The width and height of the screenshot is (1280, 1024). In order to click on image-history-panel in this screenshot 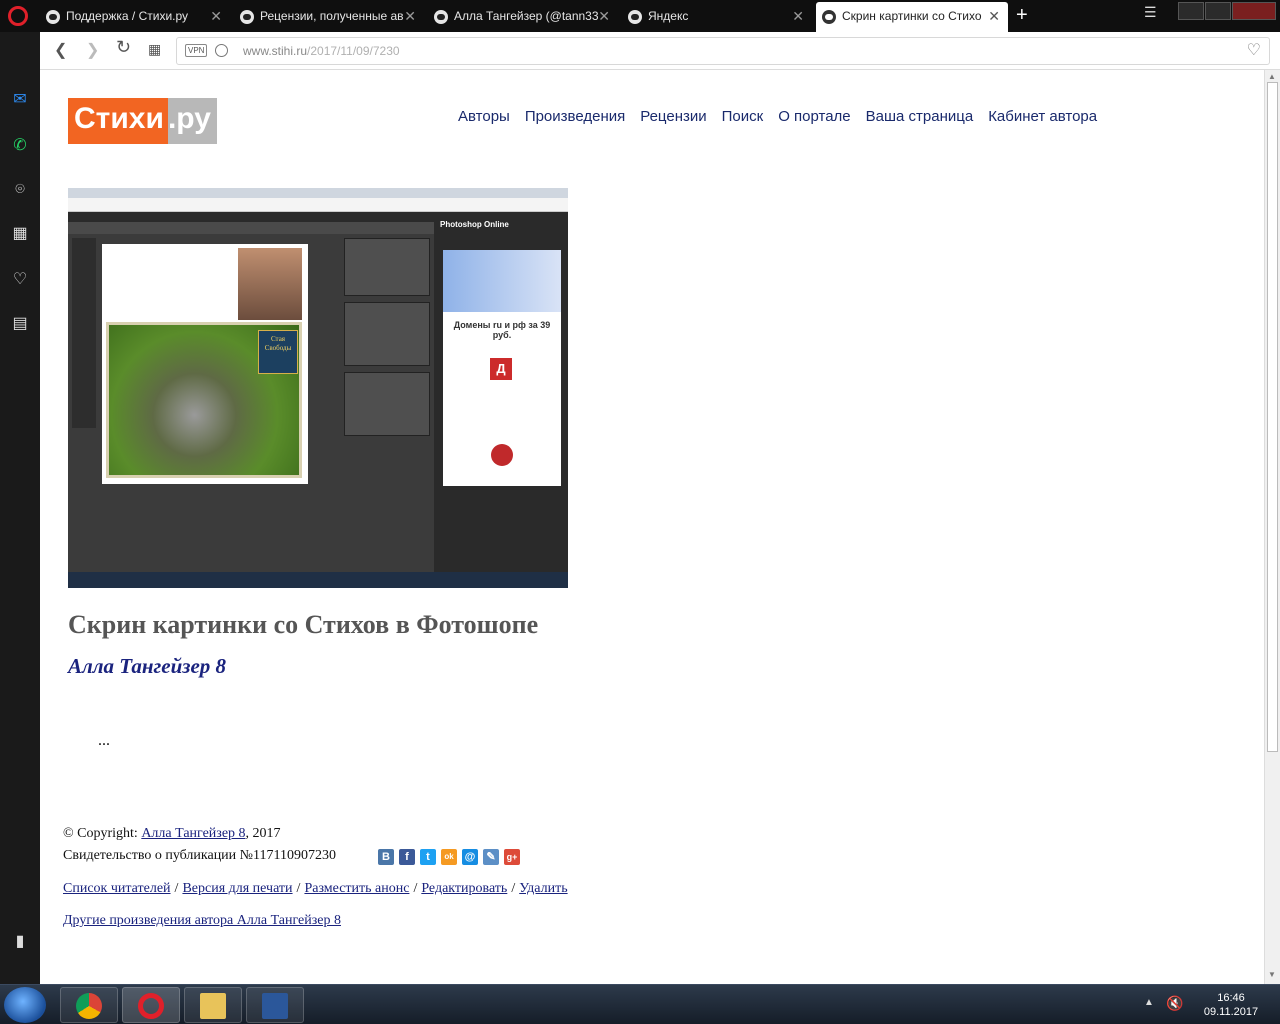, I will do `click(387, 404)`.